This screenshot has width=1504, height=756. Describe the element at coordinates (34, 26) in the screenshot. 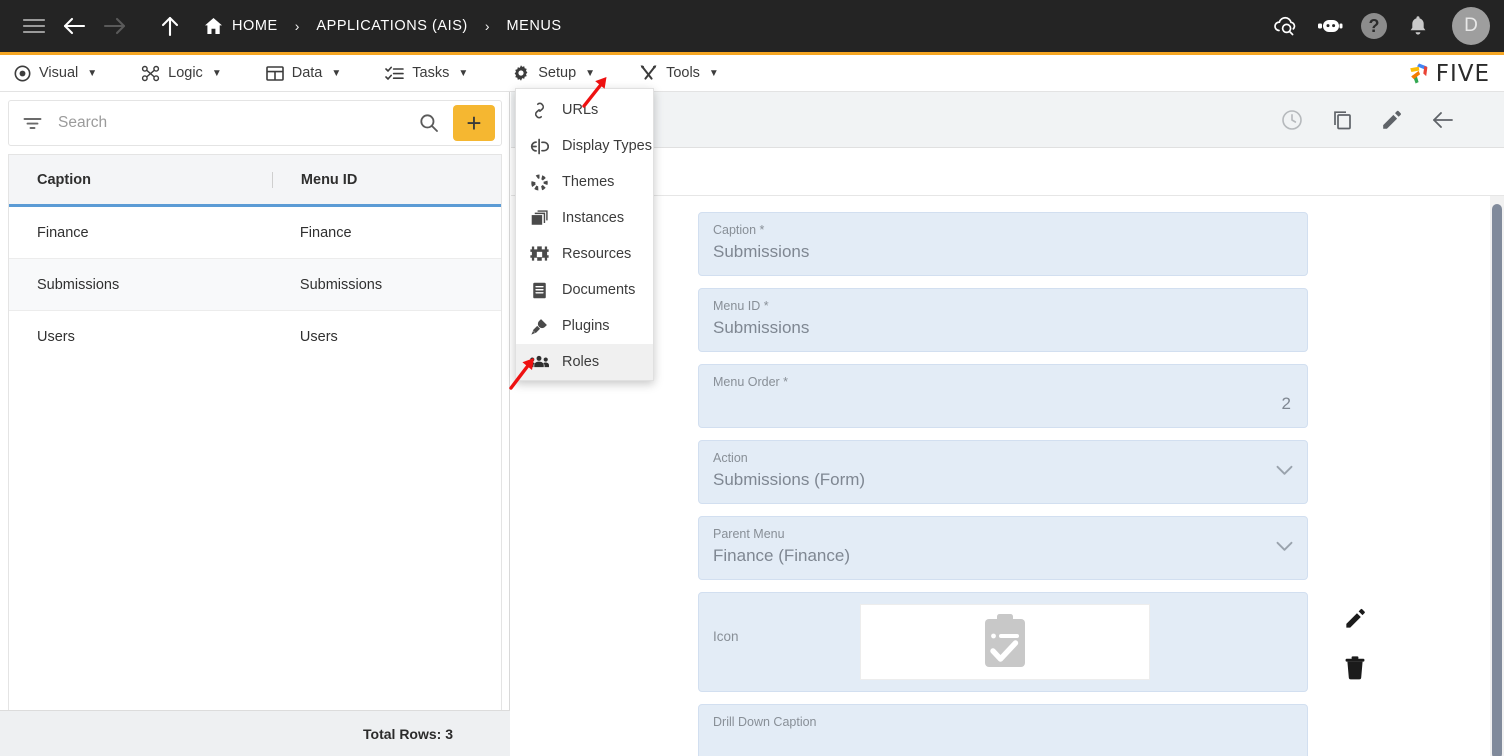

I see `hamburger-icon` at that location.